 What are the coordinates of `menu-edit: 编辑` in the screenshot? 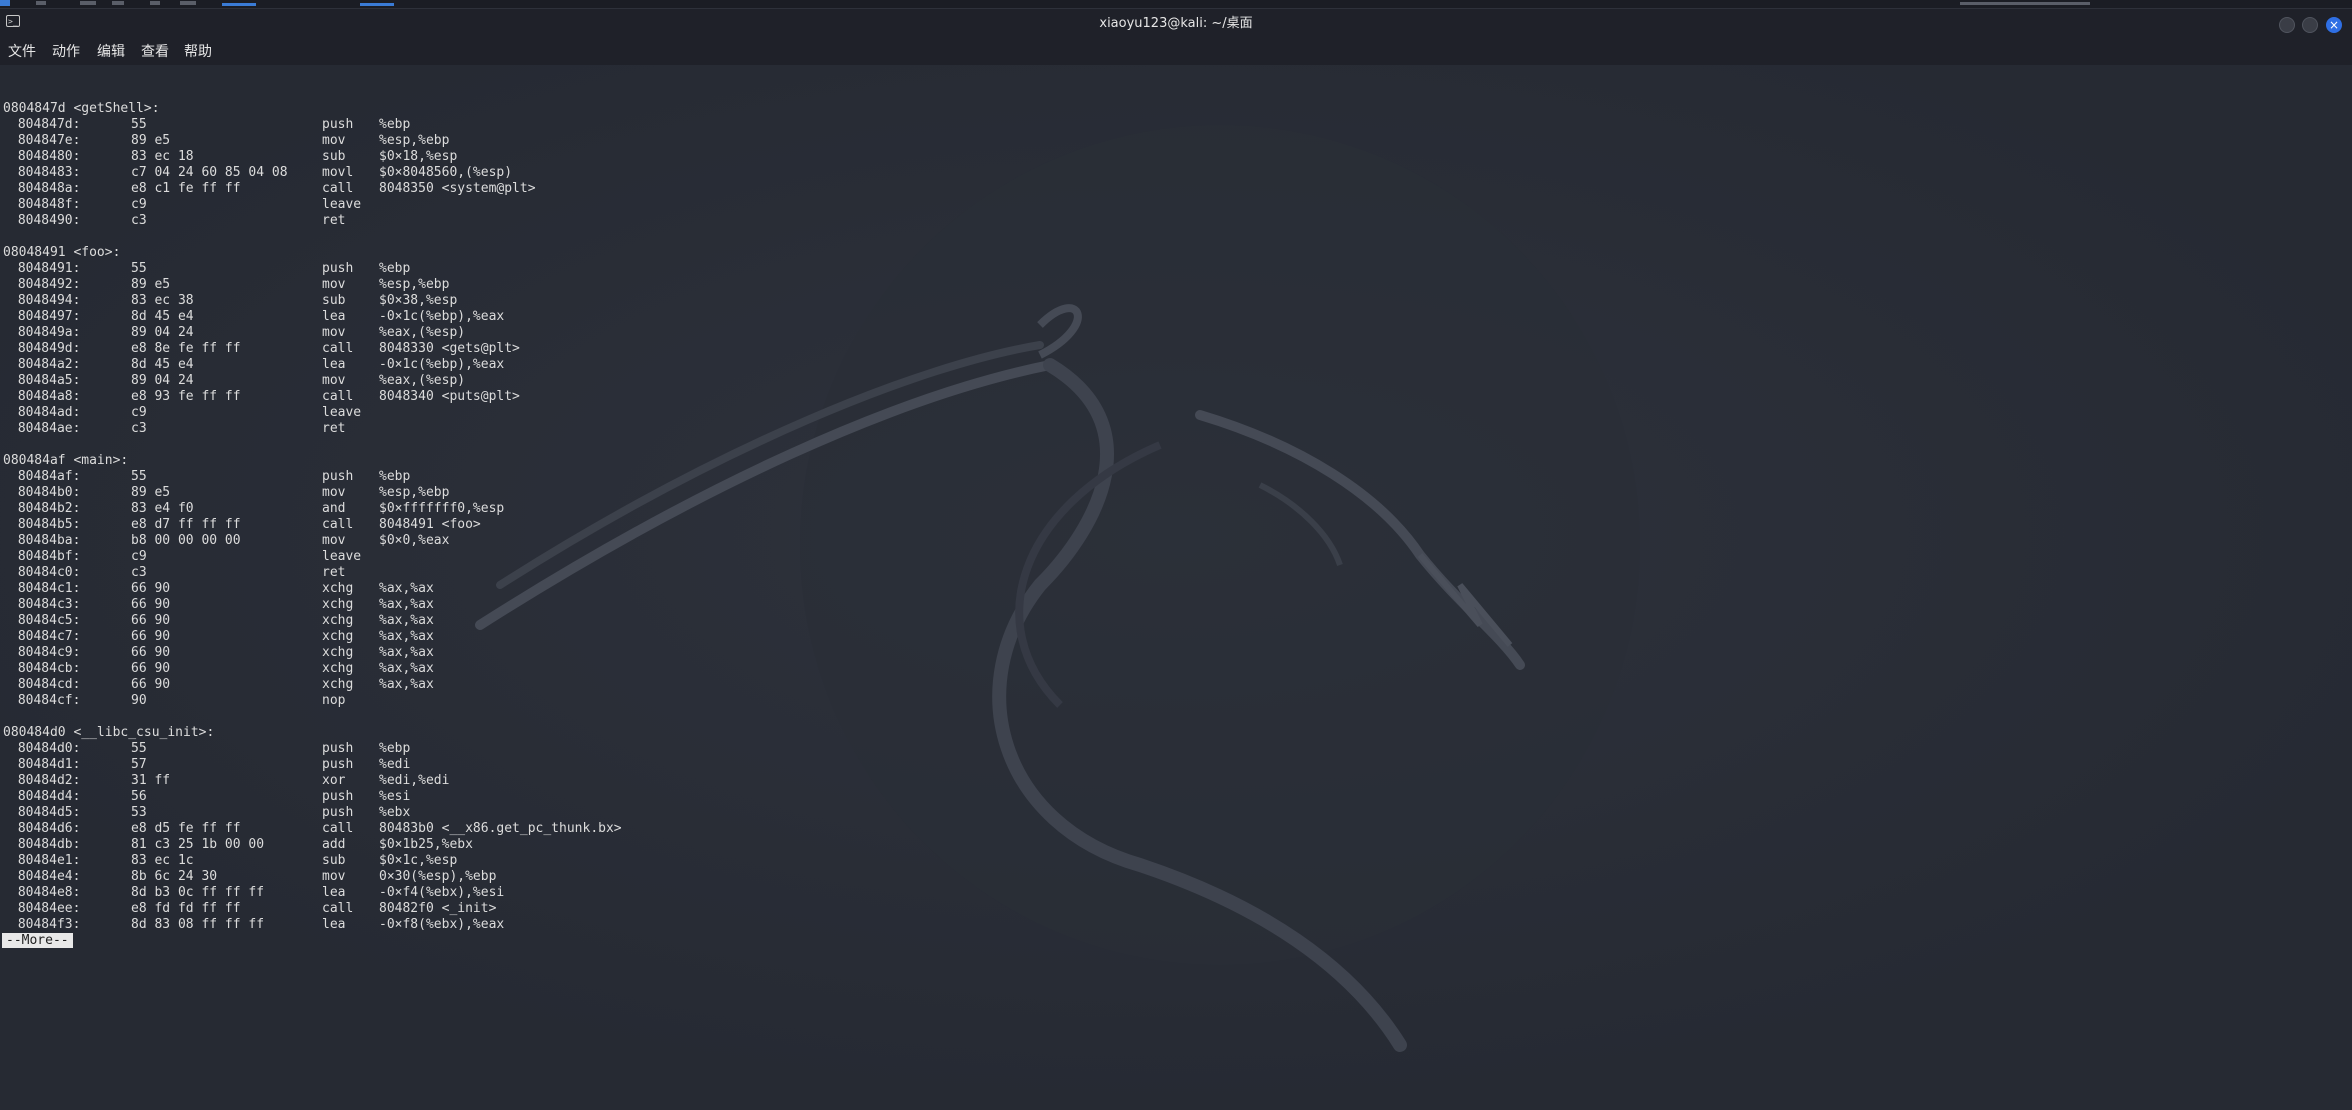 It's located at (111, 52).